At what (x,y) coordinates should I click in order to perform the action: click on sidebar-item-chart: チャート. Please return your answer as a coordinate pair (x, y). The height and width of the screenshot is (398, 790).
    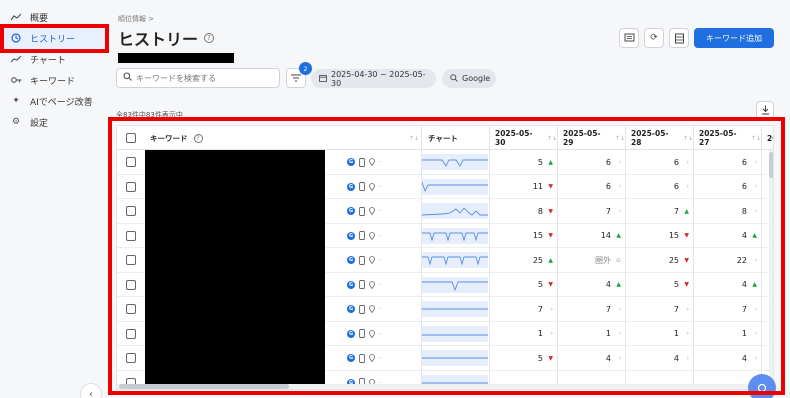
    Looking at the image, I should click on (54, 59).